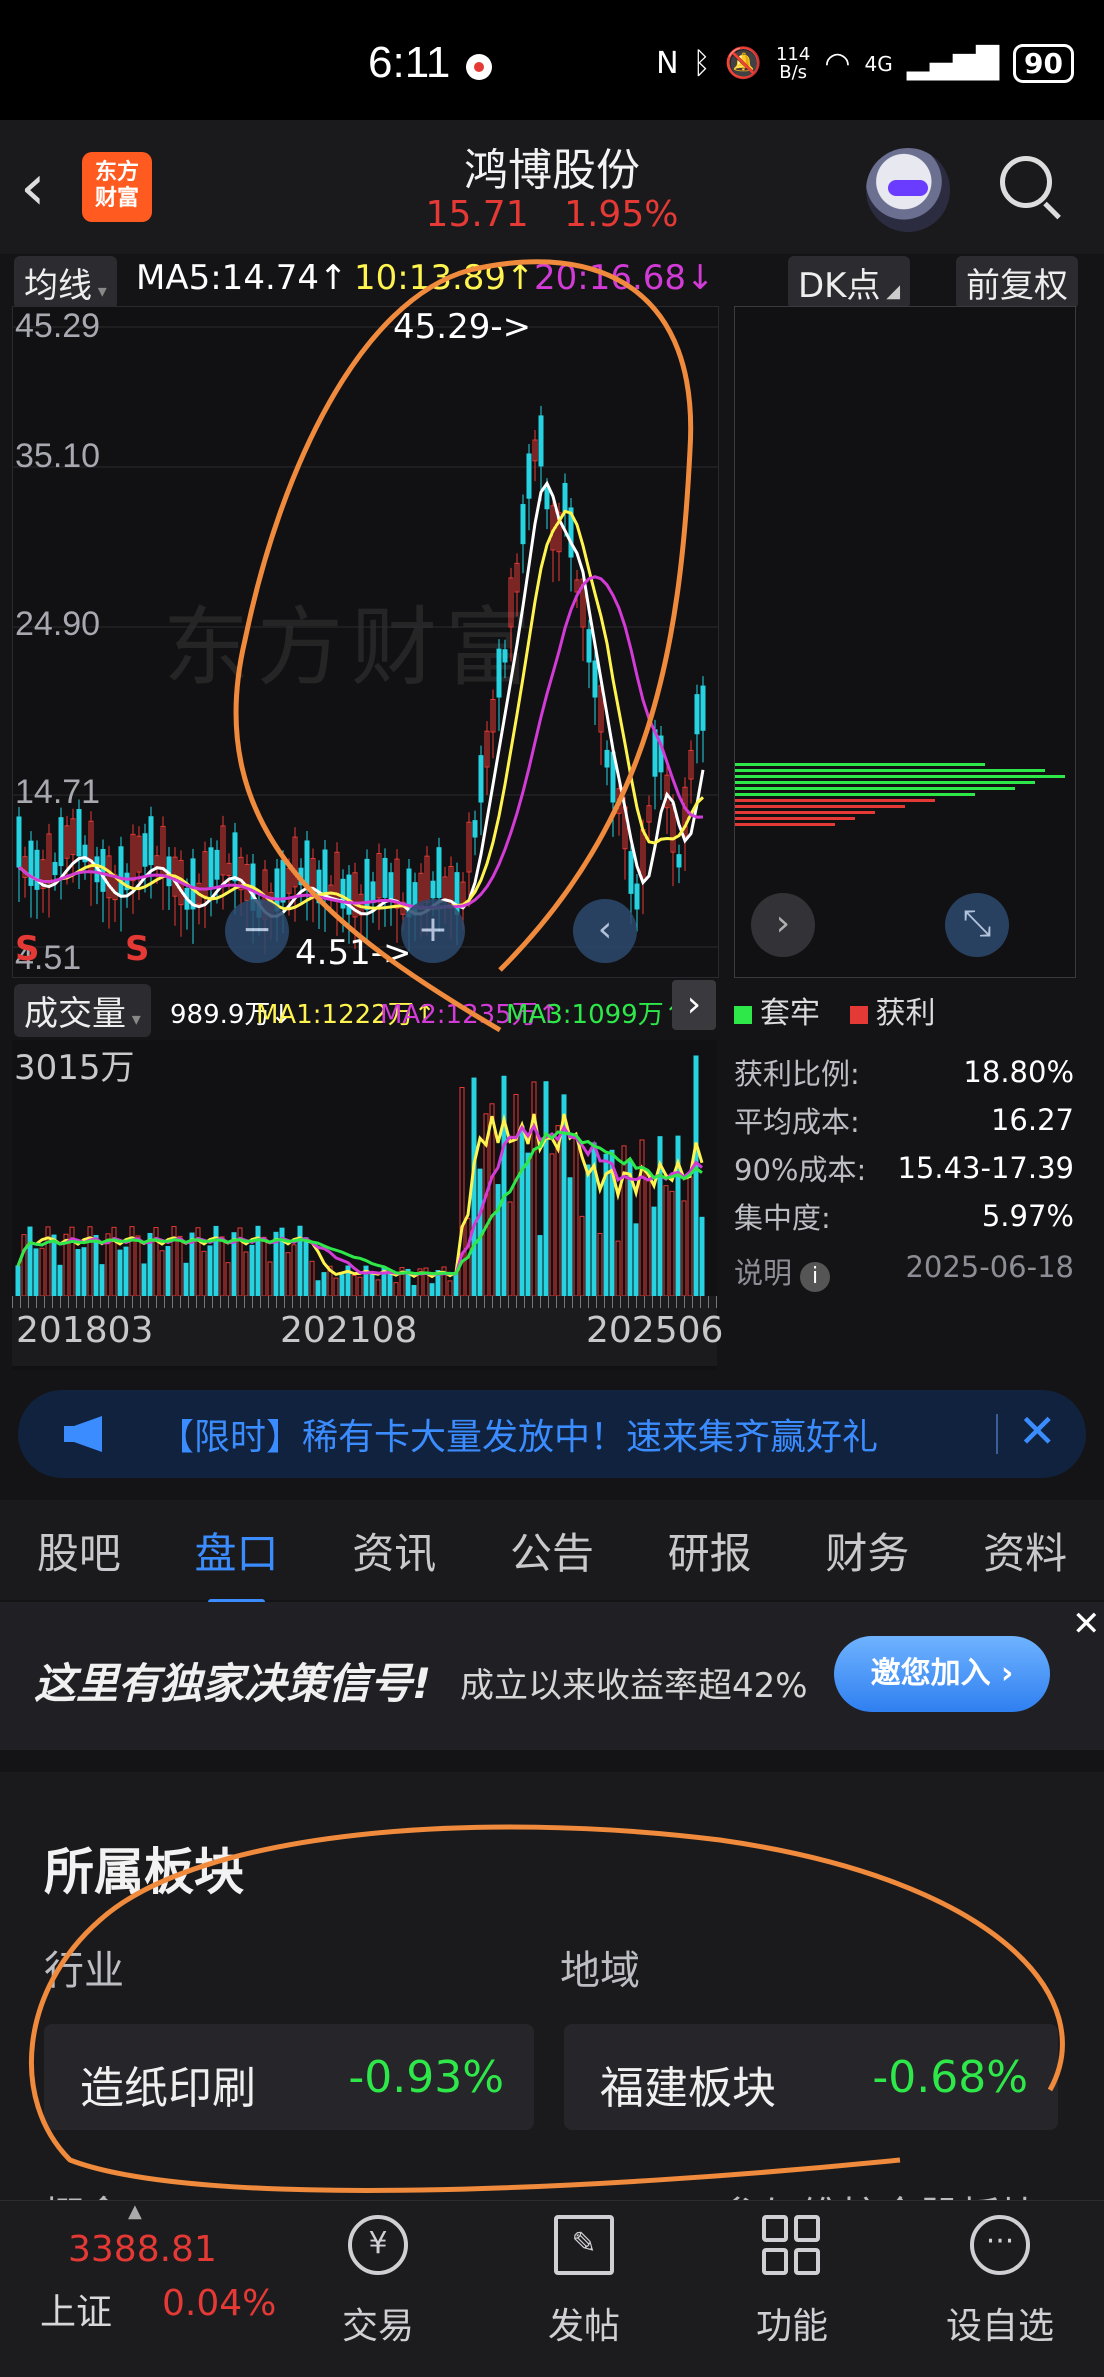 The image size is (1104, 2377). I want to click on nav-features: 功能, so click(792, 2282).